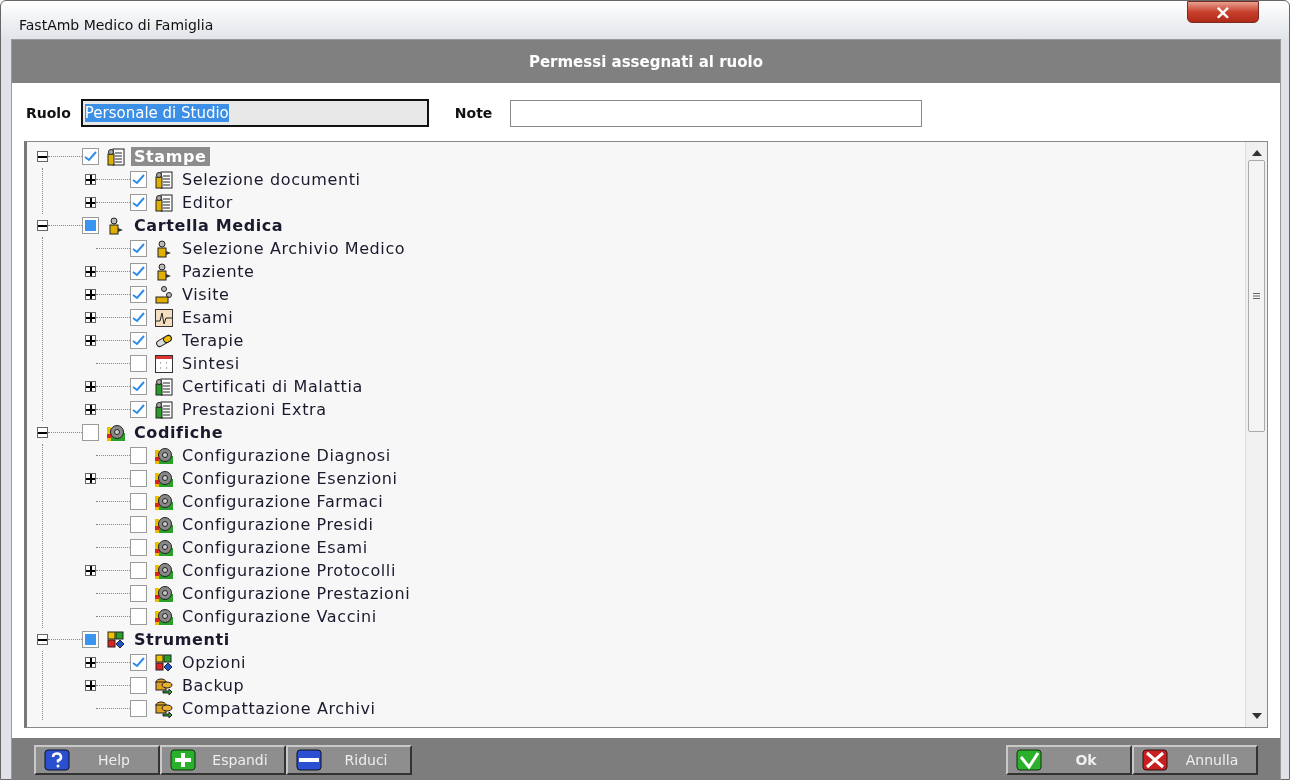  Describe the element at coordinates (164, 386) in the screenshot. I see `certificate-icon` at that location.